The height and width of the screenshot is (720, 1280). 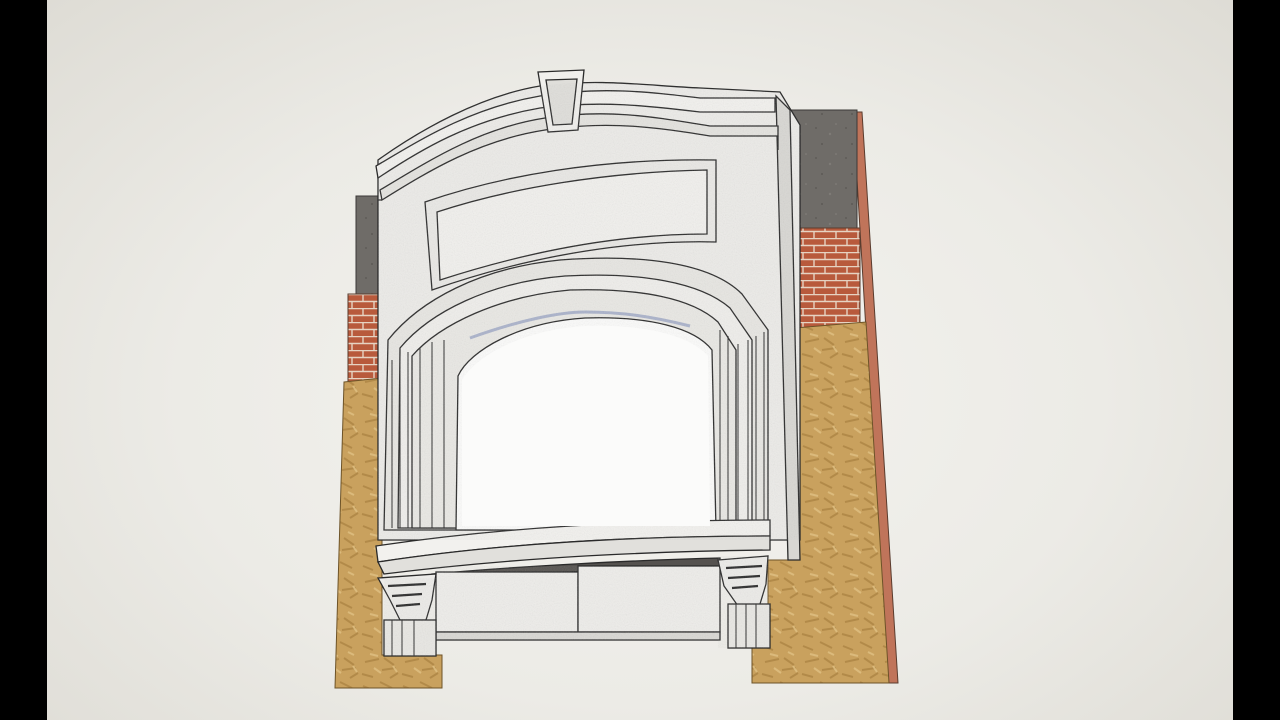 I want to click on firebox-interior, so click(x=586, y=425).